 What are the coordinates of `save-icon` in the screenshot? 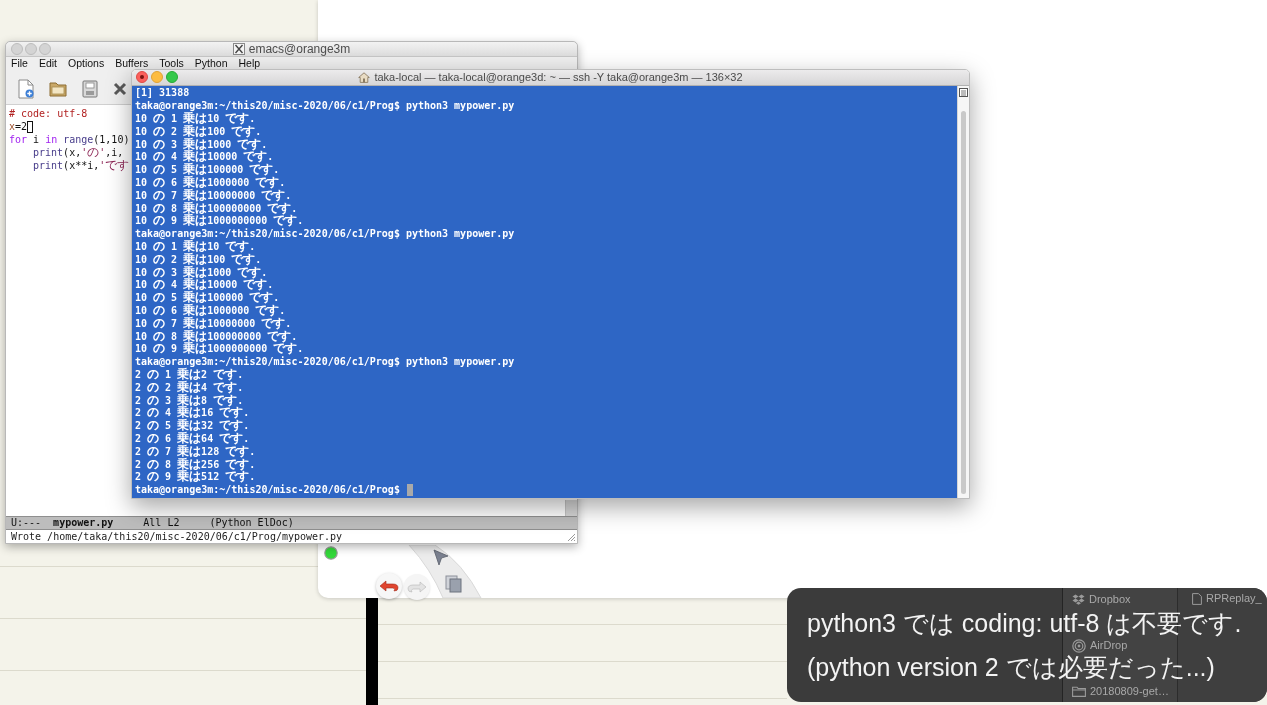 It's located at (90, 89).